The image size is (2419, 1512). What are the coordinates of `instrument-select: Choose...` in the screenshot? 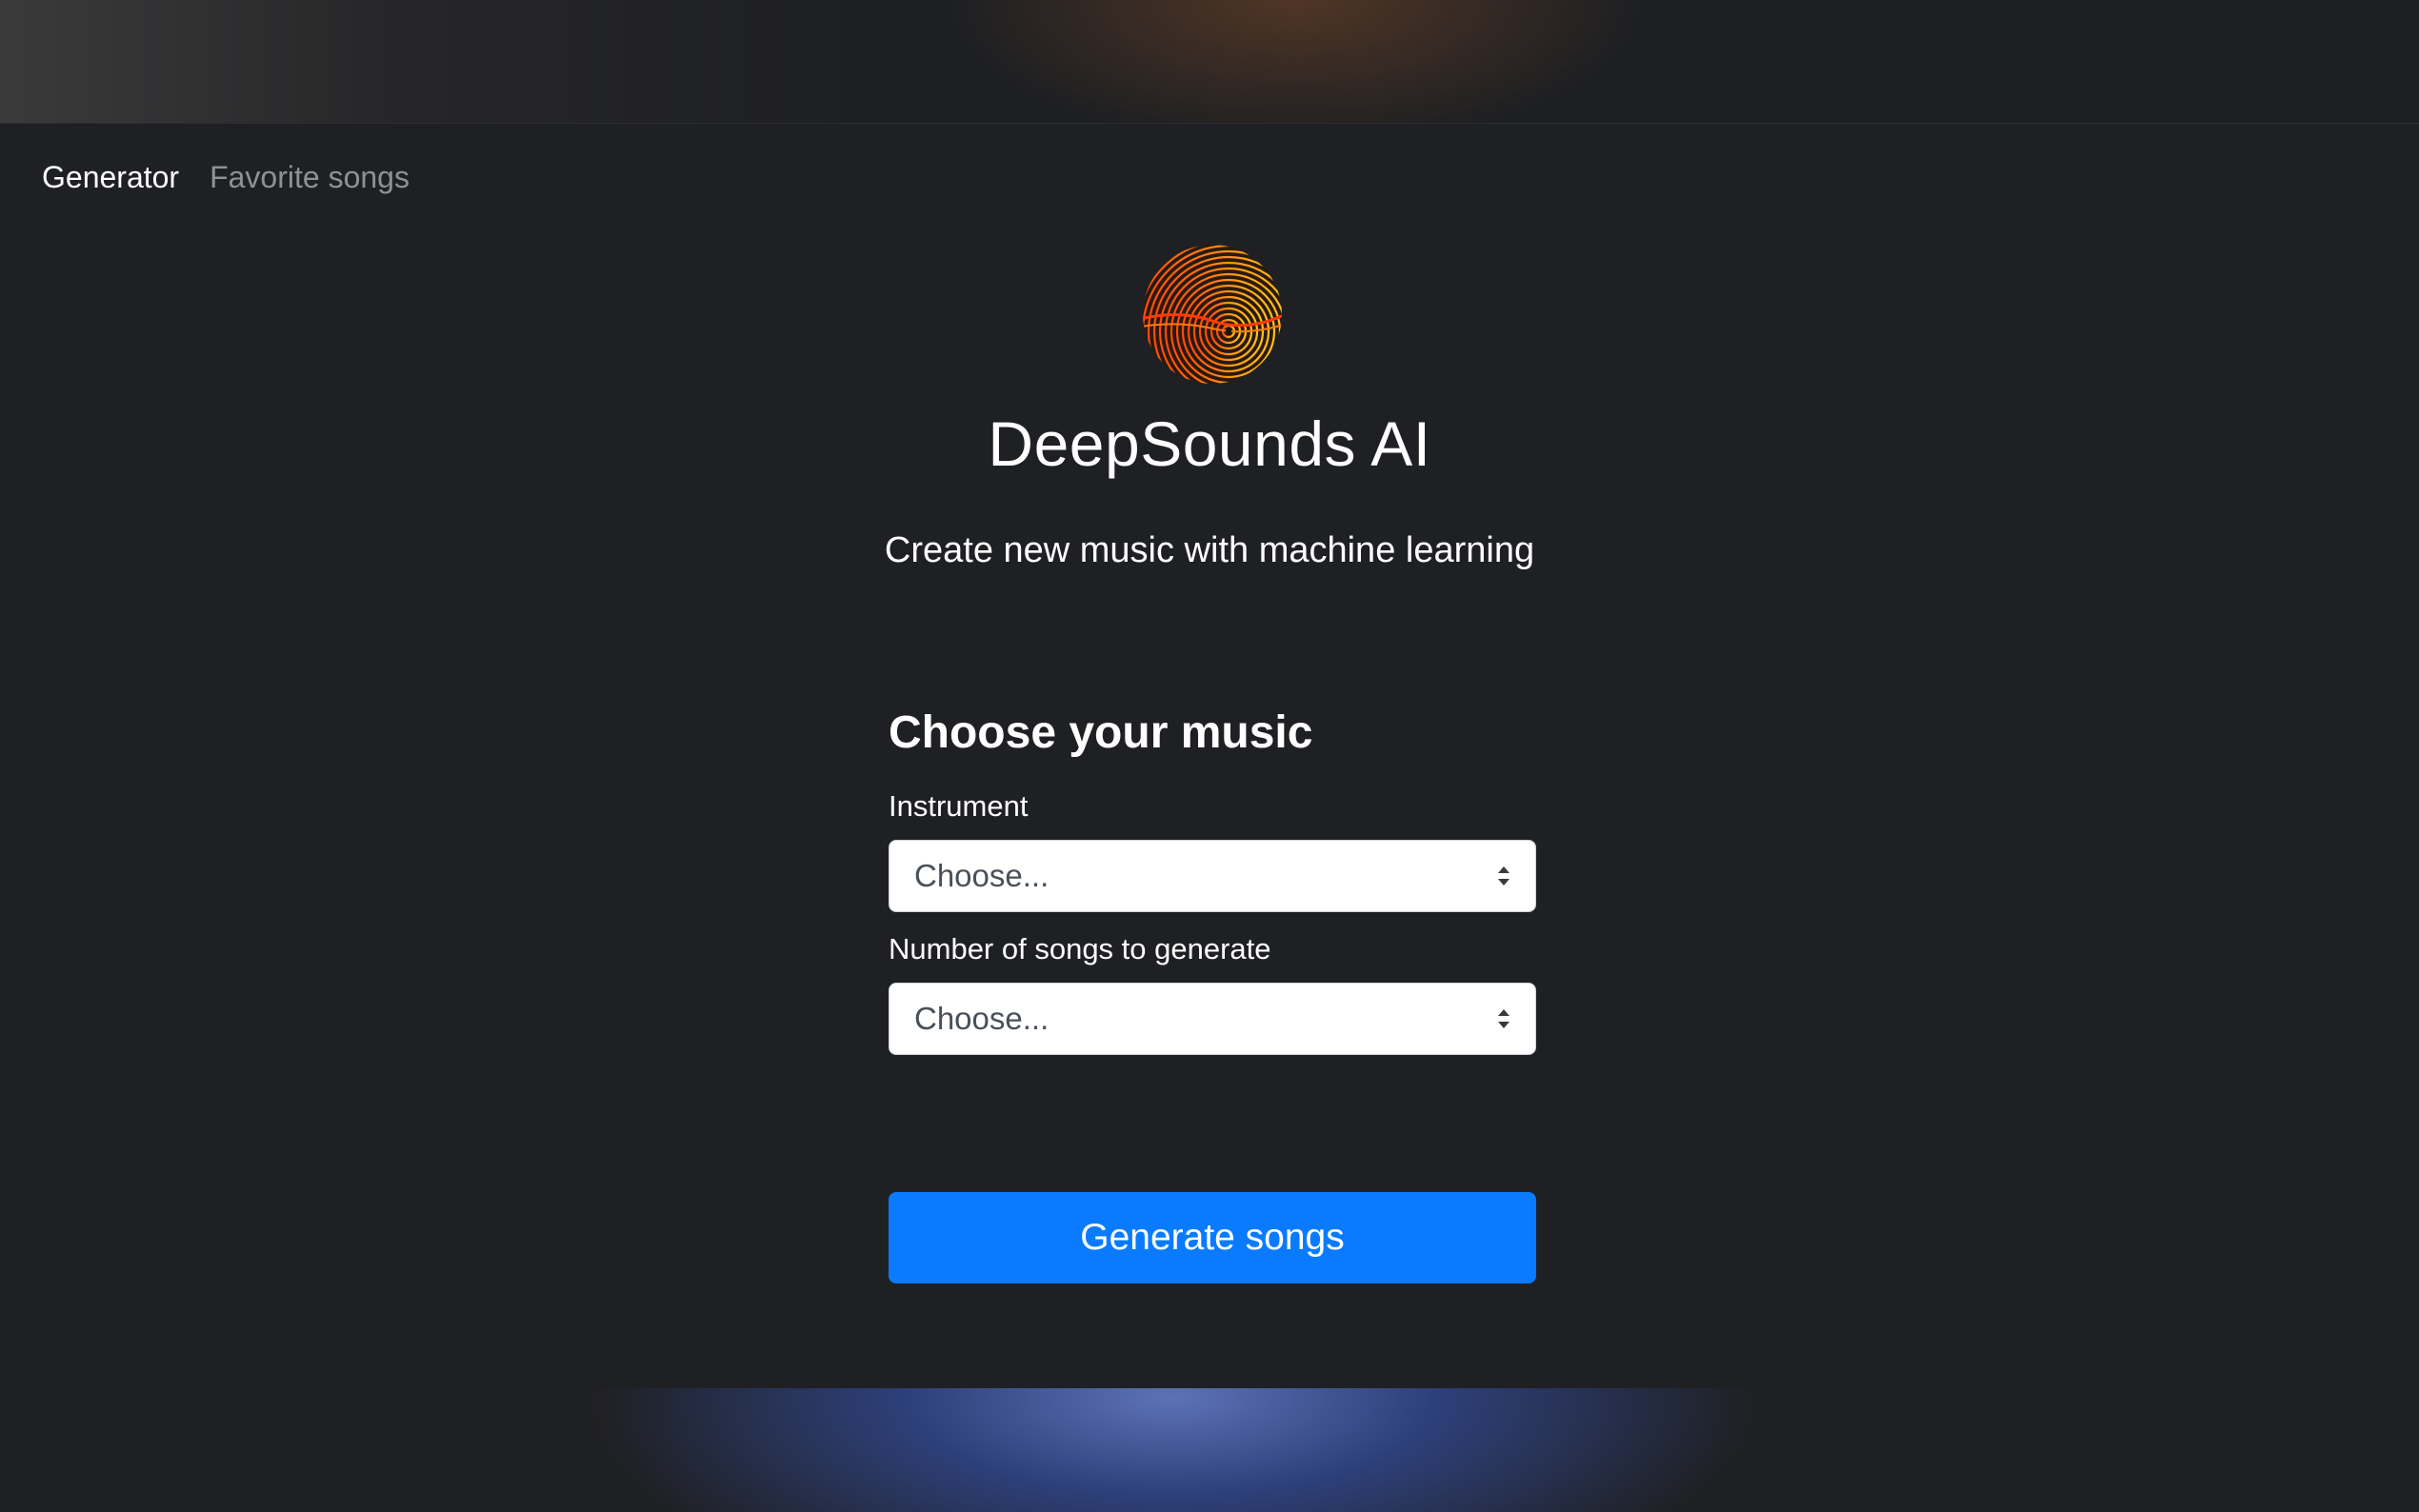 It's located at (1212, 876).